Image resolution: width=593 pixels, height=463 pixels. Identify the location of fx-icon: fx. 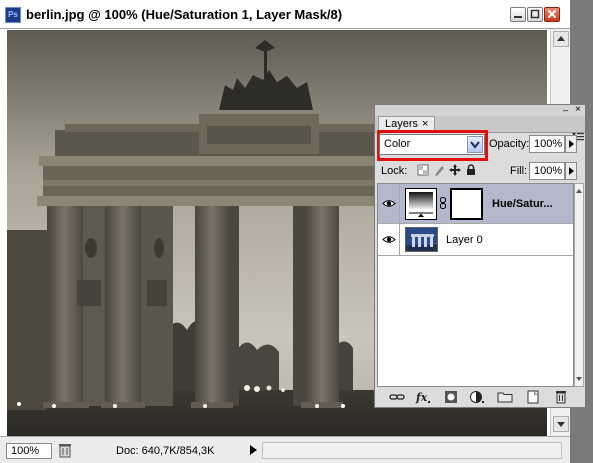
(423, 397).